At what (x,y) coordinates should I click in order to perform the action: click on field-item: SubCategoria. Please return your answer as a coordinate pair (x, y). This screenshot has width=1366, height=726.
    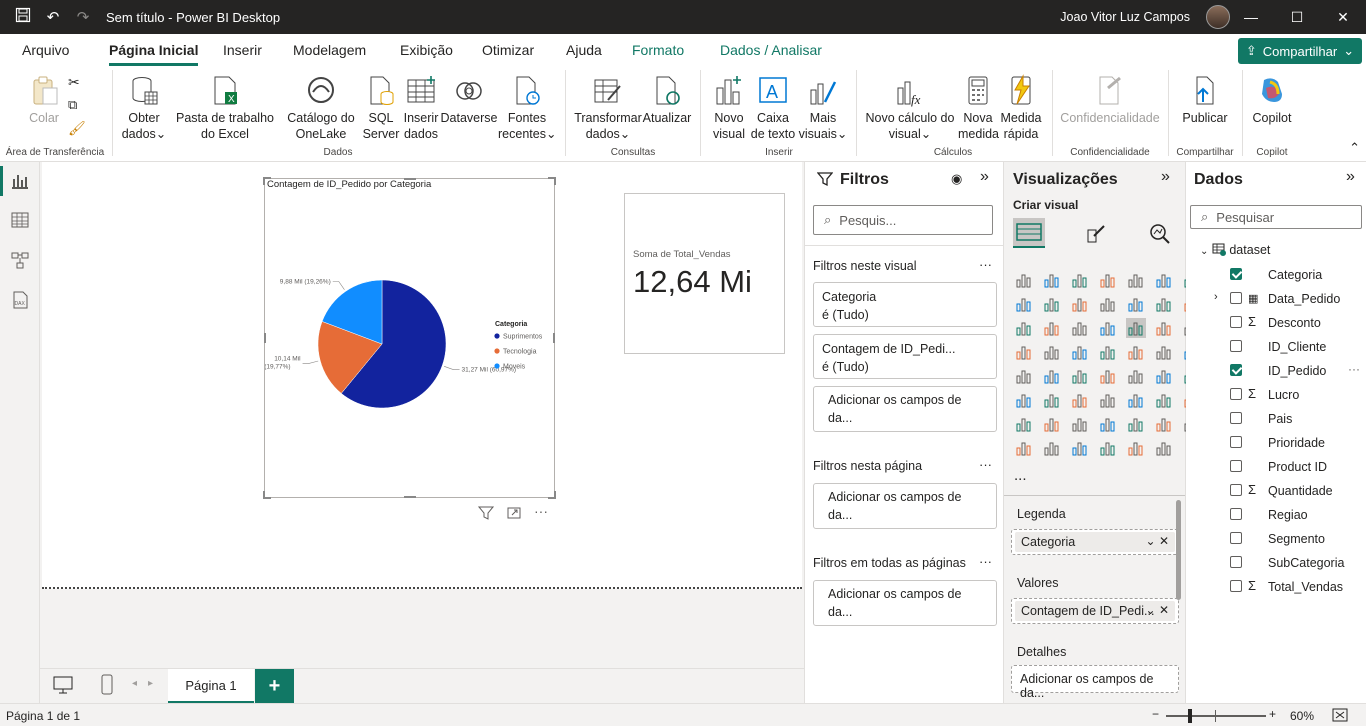
    Looking at the image, I should click on (1276, 563).